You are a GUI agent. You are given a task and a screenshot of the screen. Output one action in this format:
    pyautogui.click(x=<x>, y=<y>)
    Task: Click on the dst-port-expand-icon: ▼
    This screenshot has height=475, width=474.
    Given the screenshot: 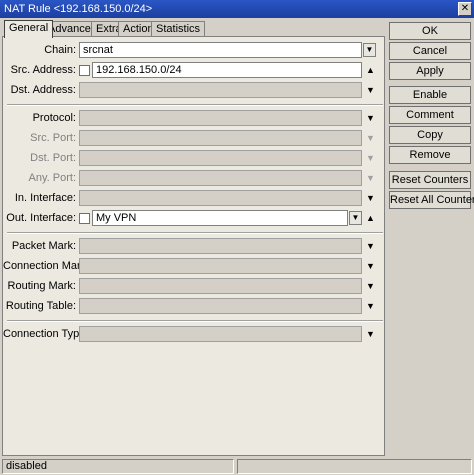 What is the action you would take?
    pyautogui.click(x=370, y=158)
    